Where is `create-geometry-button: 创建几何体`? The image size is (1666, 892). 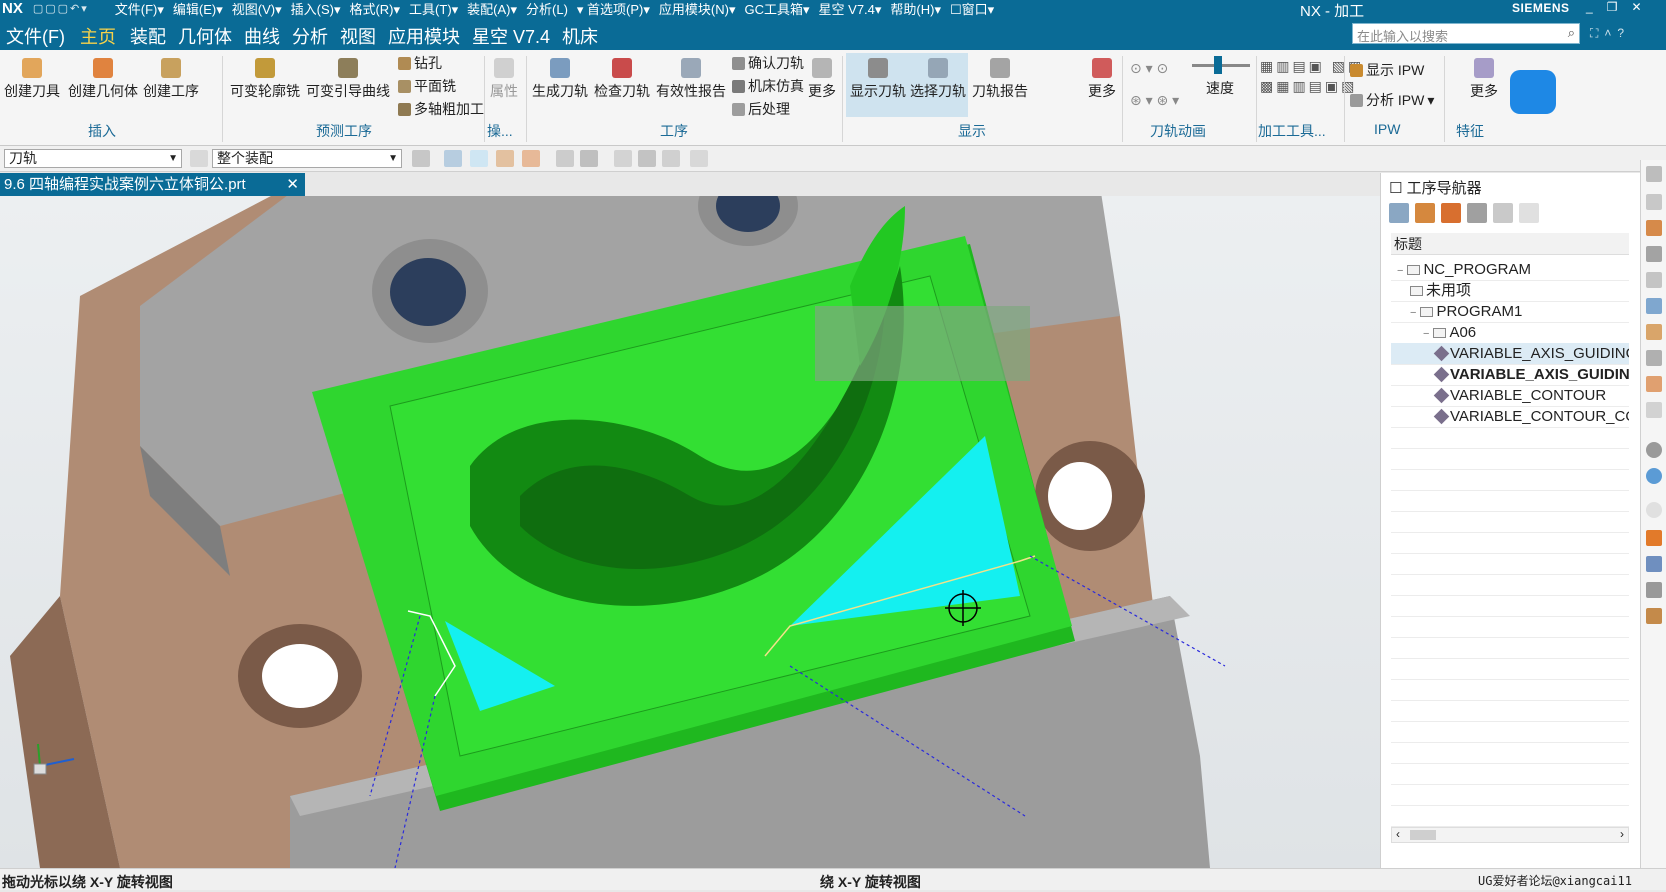
create-geometry-button: 创建几何体 is located at coordinates (103, 77).